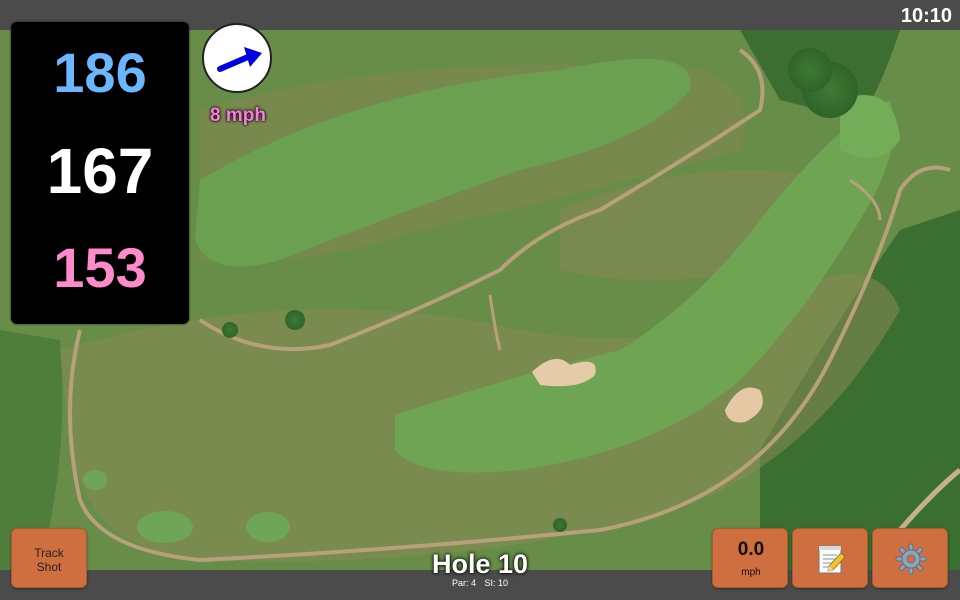 The width and height of the screenshot is (960, 600). Describe the element at coordinates (49, 567) in the screenshot. I see `track-shot-label-line2: Shot` at that location.